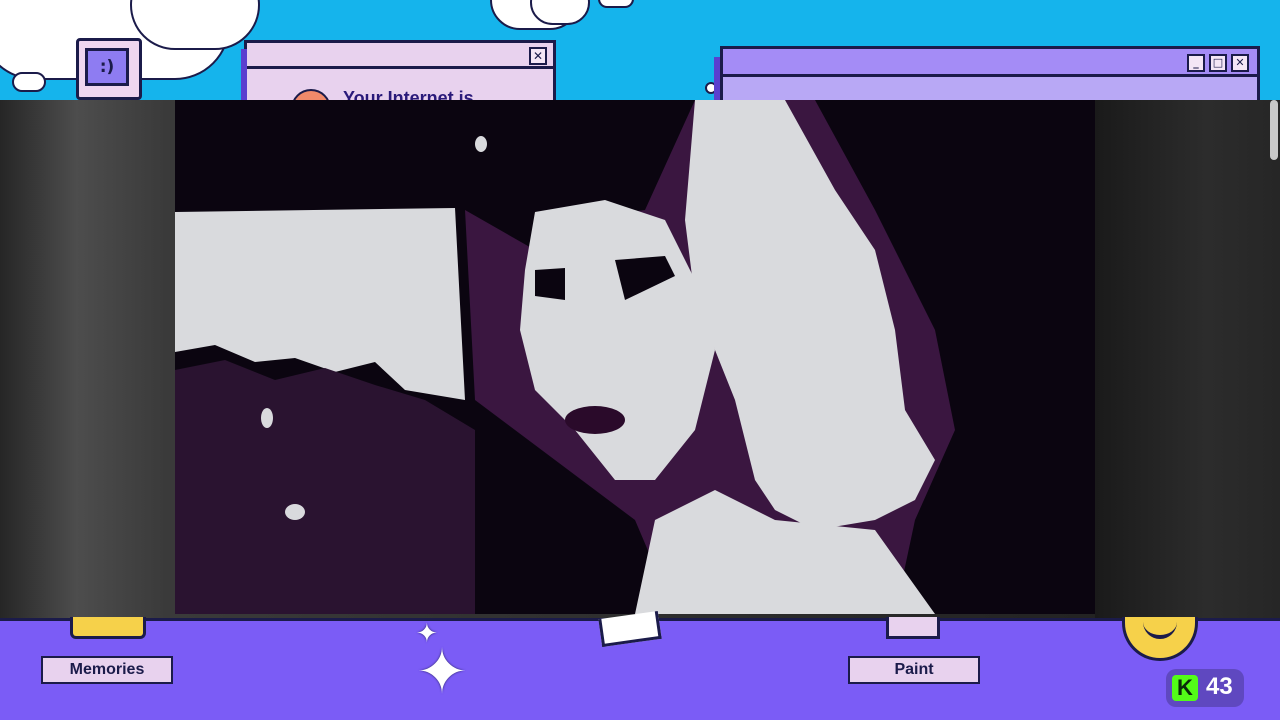  Describe the element at coordinates (1185, 688) in the screenshot. I see `kick-logo-icon: K` at that location.